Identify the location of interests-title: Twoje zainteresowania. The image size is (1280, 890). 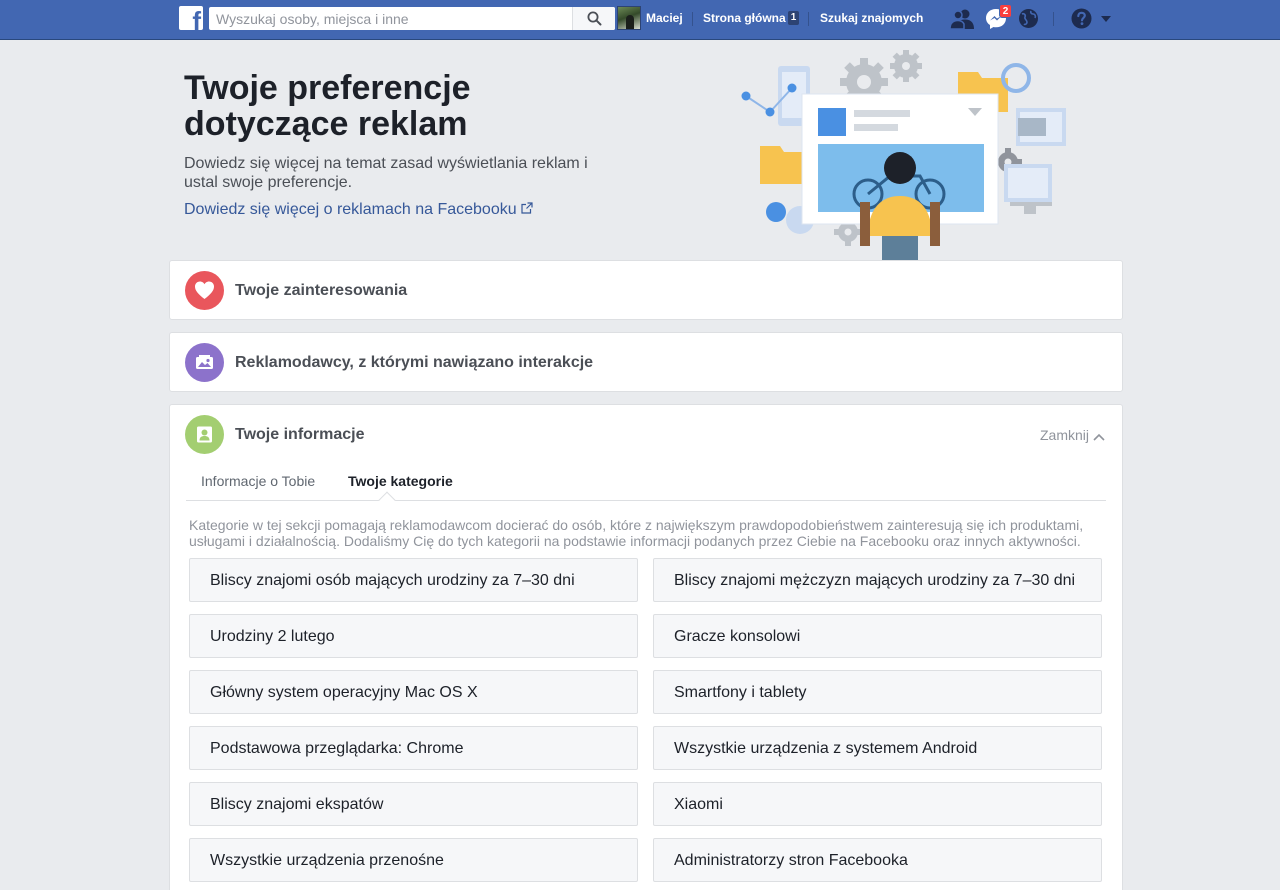
(321, 290).